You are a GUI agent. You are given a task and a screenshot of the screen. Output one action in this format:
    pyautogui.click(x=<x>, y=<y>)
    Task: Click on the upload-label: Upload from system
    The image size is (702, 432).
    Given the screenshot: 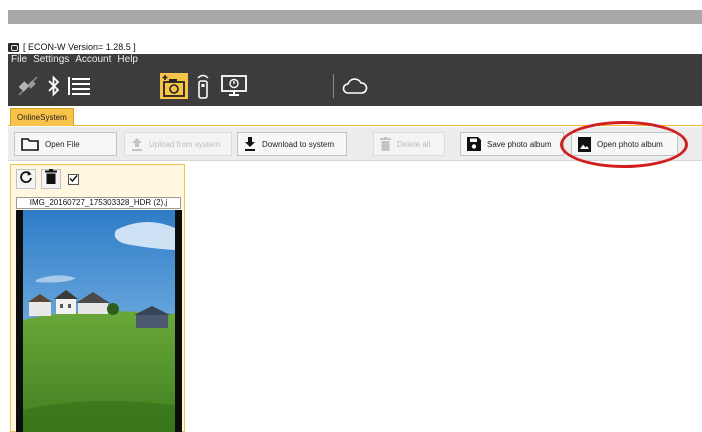 What is the action you would take?
    pyautogui.click(x=185, y=144)
    